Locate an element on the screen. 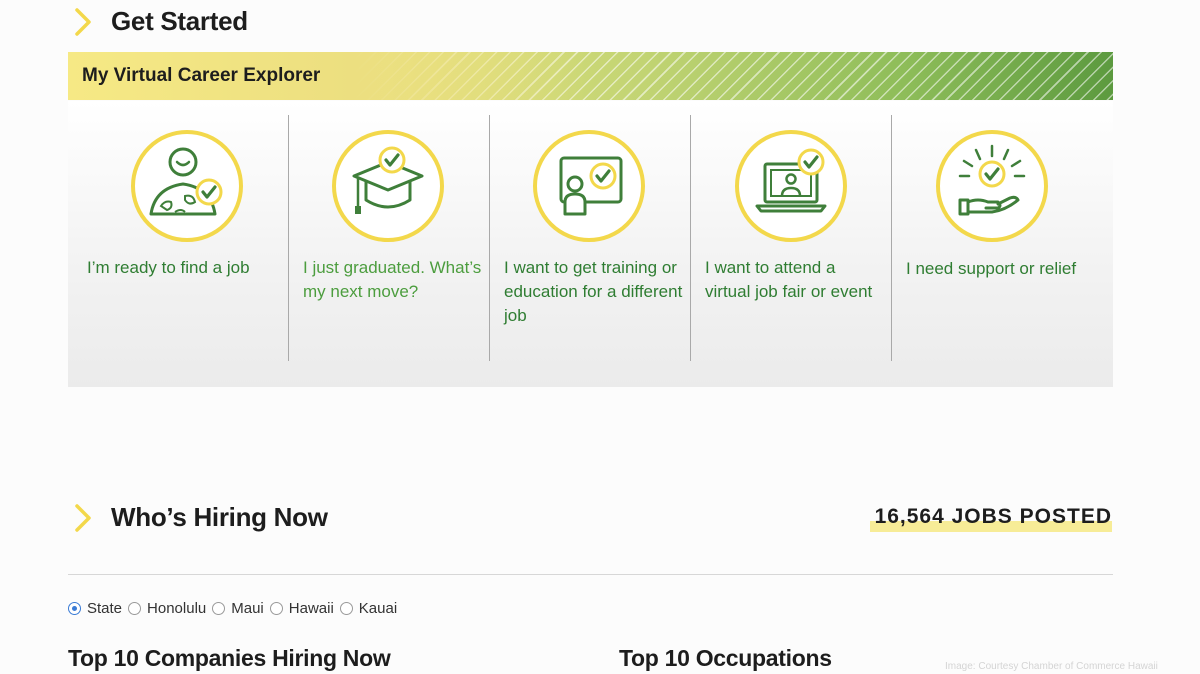 This screenshot has height=674, width=1200. region-radio-maui: Maui is located at coordinates (238, 608).